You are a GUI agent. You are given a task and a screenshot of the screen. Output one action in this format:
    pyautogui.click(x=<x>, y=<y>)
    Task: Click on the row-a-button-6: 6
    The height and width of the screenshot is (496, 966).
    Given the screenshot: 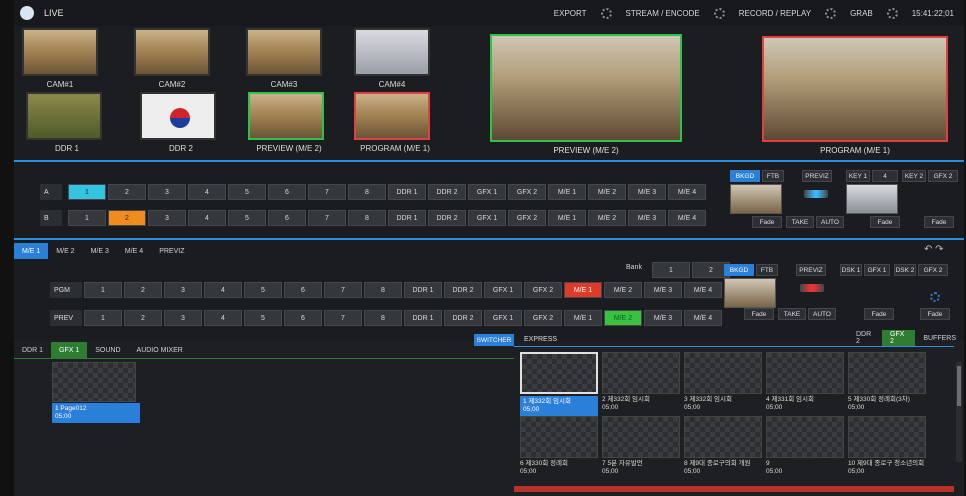 What is the action you would take?
    pyautogui.click(x=287, y=192)
    